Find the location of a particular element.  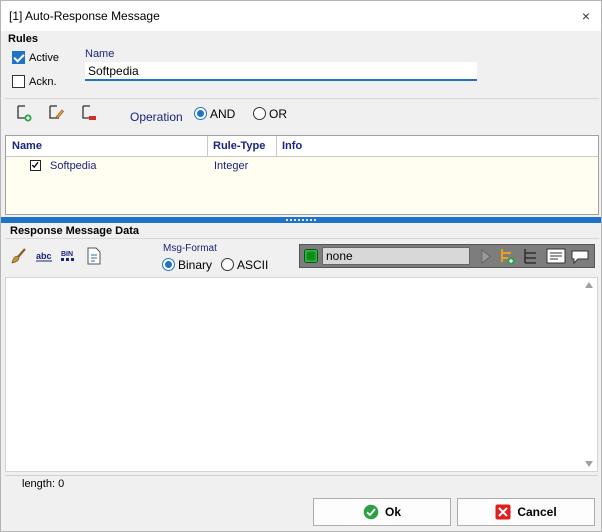

title-bar: [1] Auto-Response Message × is located at coordinates (301, 16).